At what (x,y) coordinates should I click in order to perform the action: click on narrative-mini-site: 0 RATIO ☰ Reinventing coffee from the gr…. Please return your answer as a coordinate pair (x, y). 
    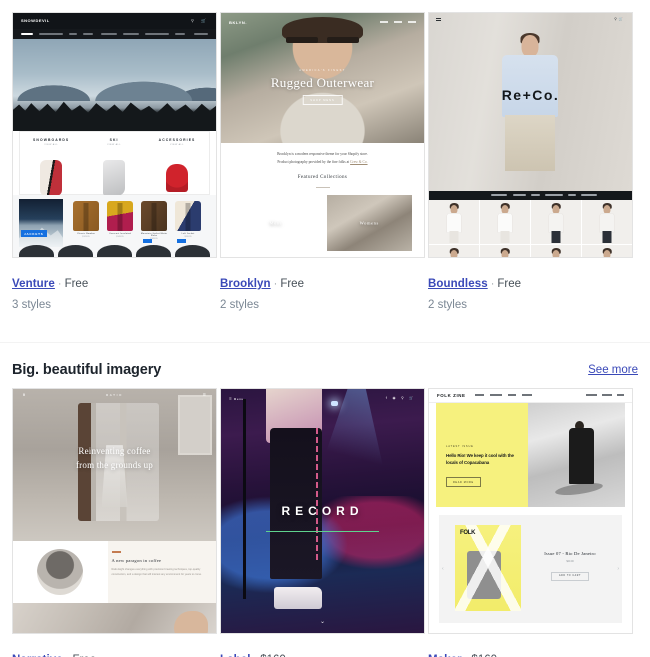
    Looking at the image, I should click on (114, 511).